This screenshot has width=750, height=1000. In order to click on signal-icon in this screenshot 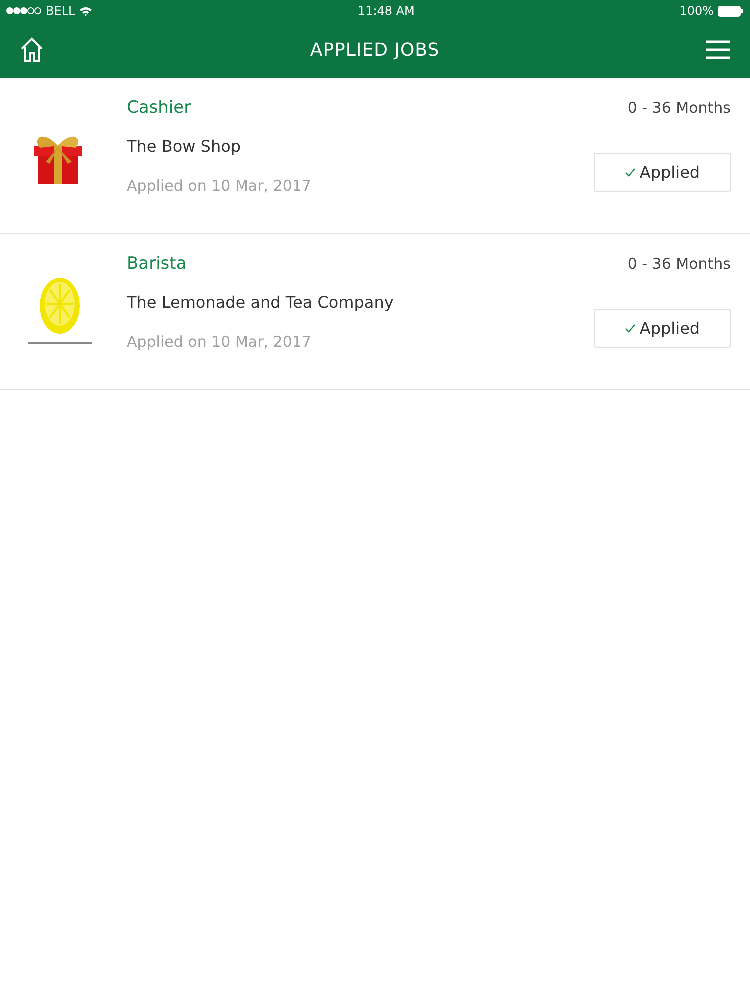, I will do `click(24, 11)`.